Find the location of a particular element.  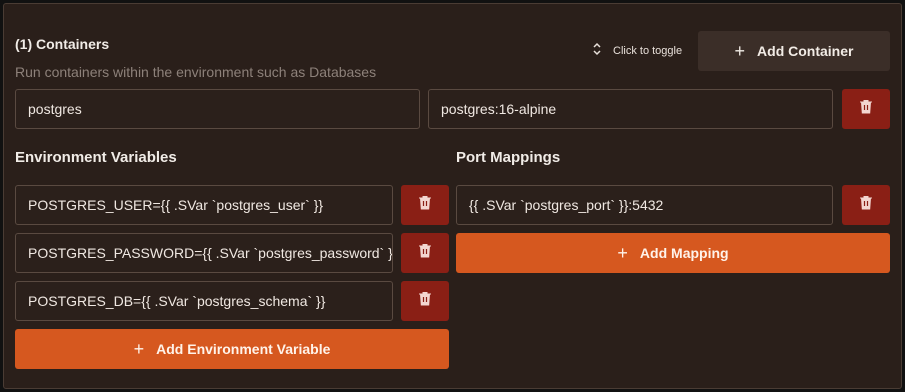

collapse-toggle: Click to toggle is located at coordinates (636, 50).